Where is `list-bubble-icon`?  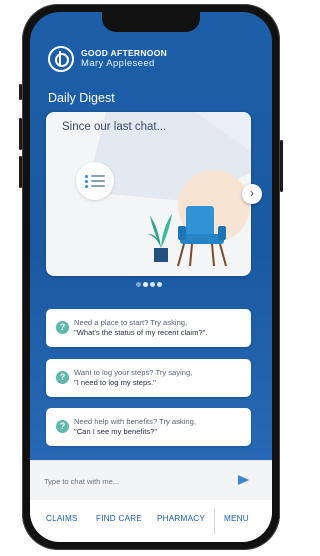
list-bubble-icon is located at coordinates (95, 181).